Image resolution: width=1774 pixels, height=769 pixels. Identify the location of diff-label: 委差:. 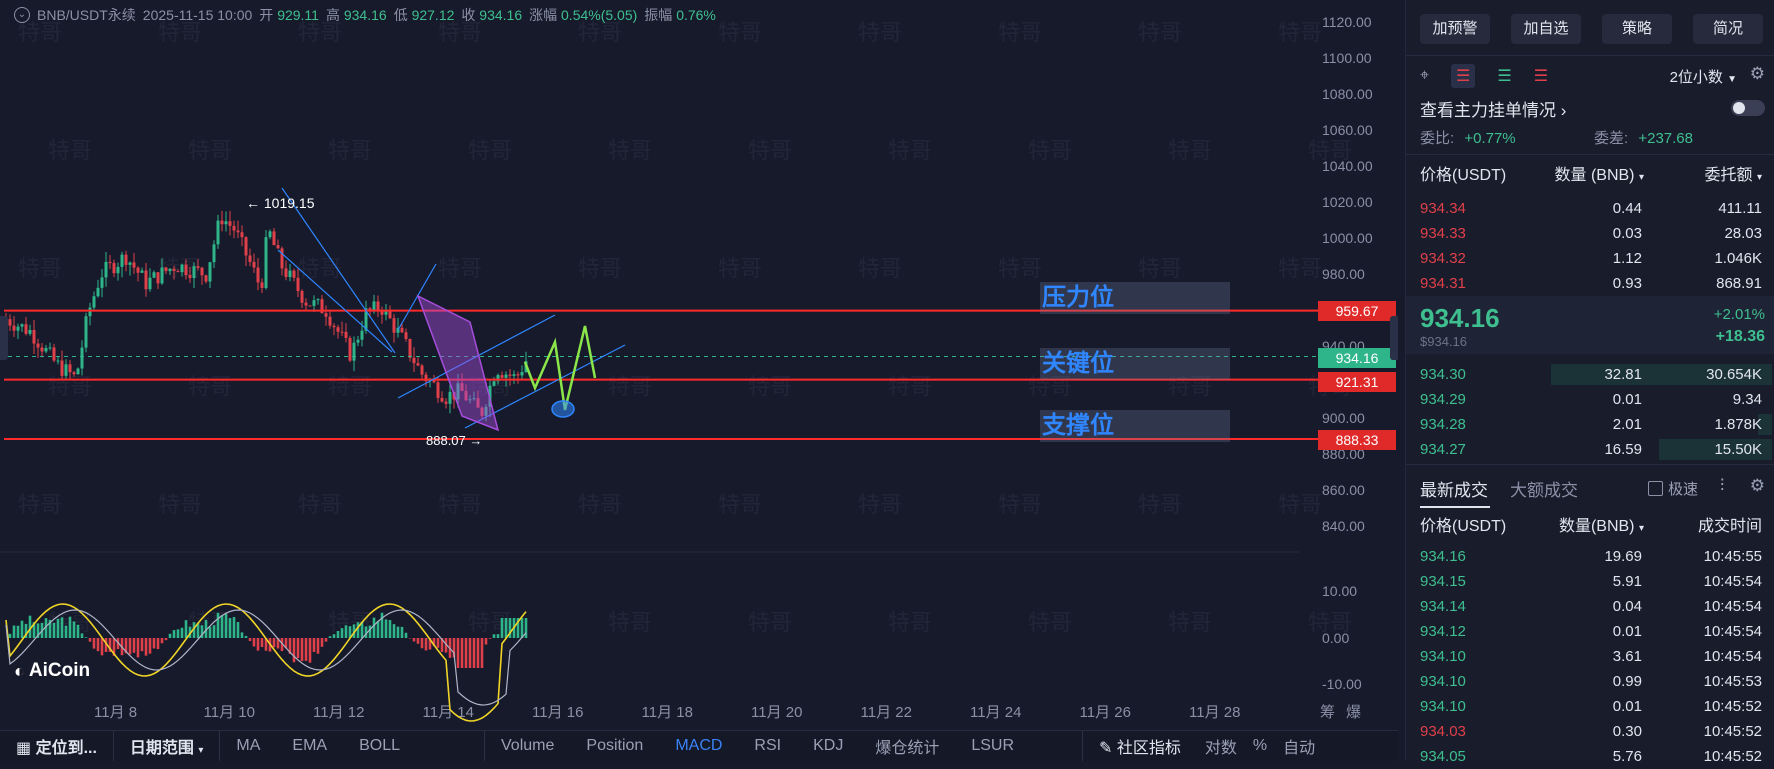
(1611, 138).